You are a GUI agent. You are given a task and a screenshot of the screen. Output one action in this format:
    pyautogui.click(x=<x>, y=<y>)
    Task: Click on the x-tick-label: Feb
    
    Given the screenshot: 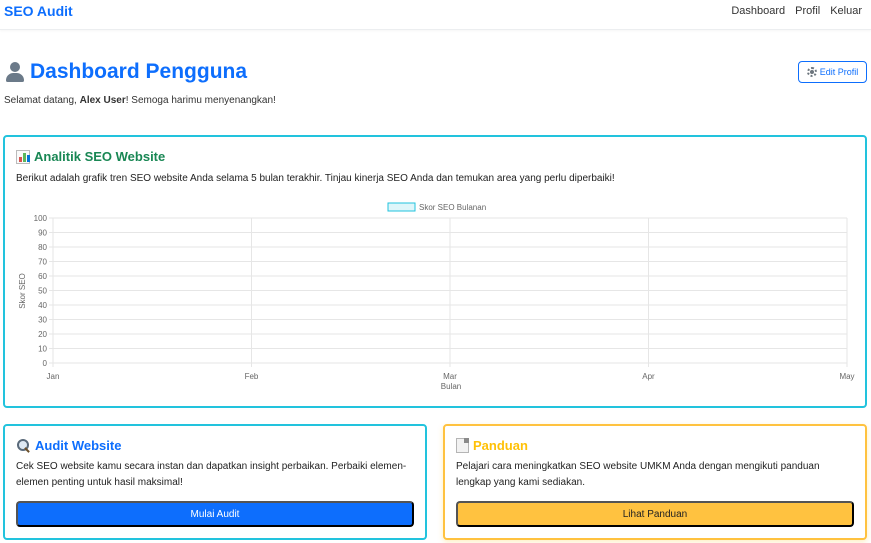 What is the action you would take?
    pyautogui.click(x=252, y=376)
    